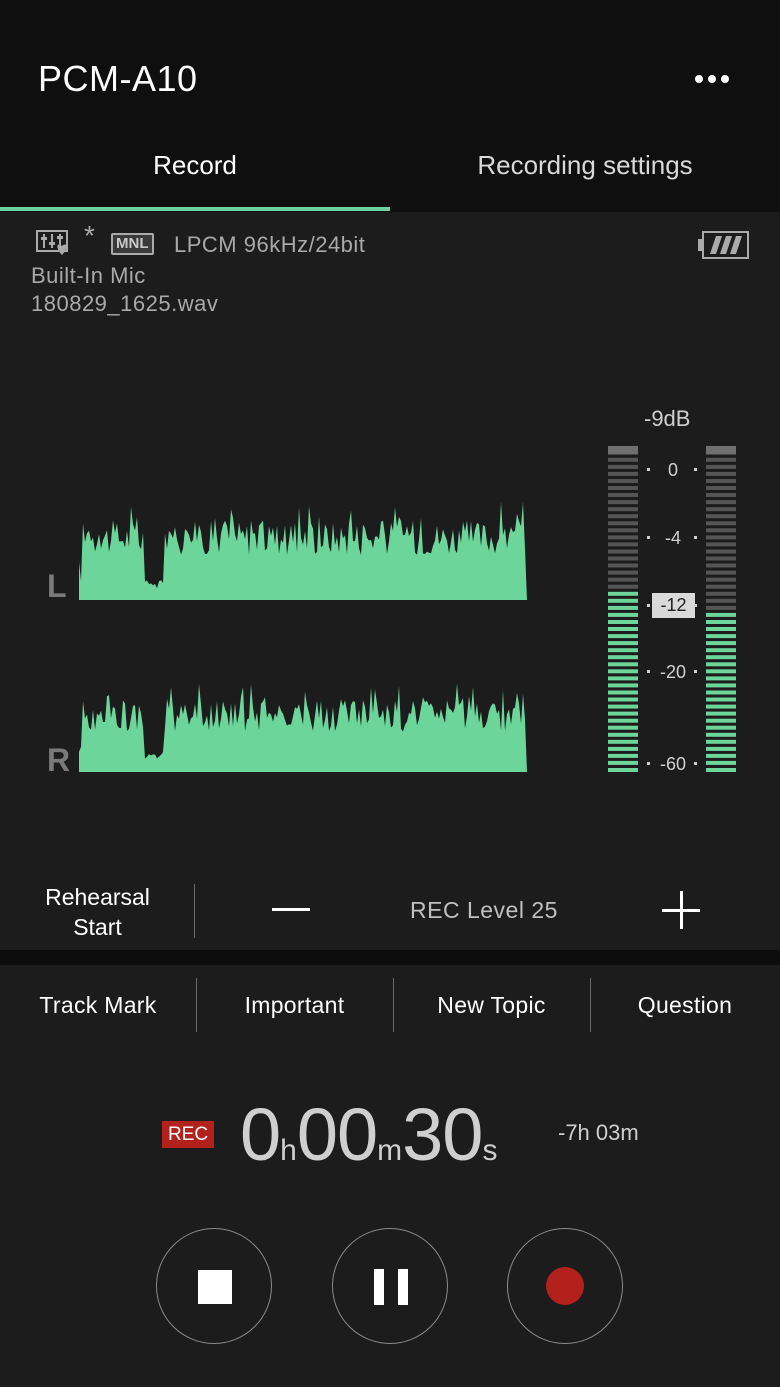 The width and height of the screenshot is (780, 1387). What do you see at coordinates (672, 538) in the screenshot?
I see `scale-label-minus4: -4` at bounding box center [672, 538].